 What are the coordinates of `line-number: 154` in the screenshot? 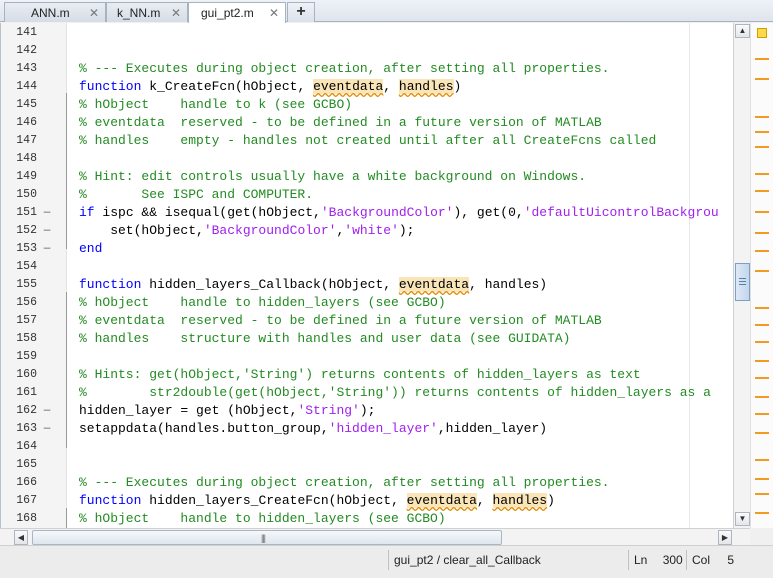 It's located at (26, 266).